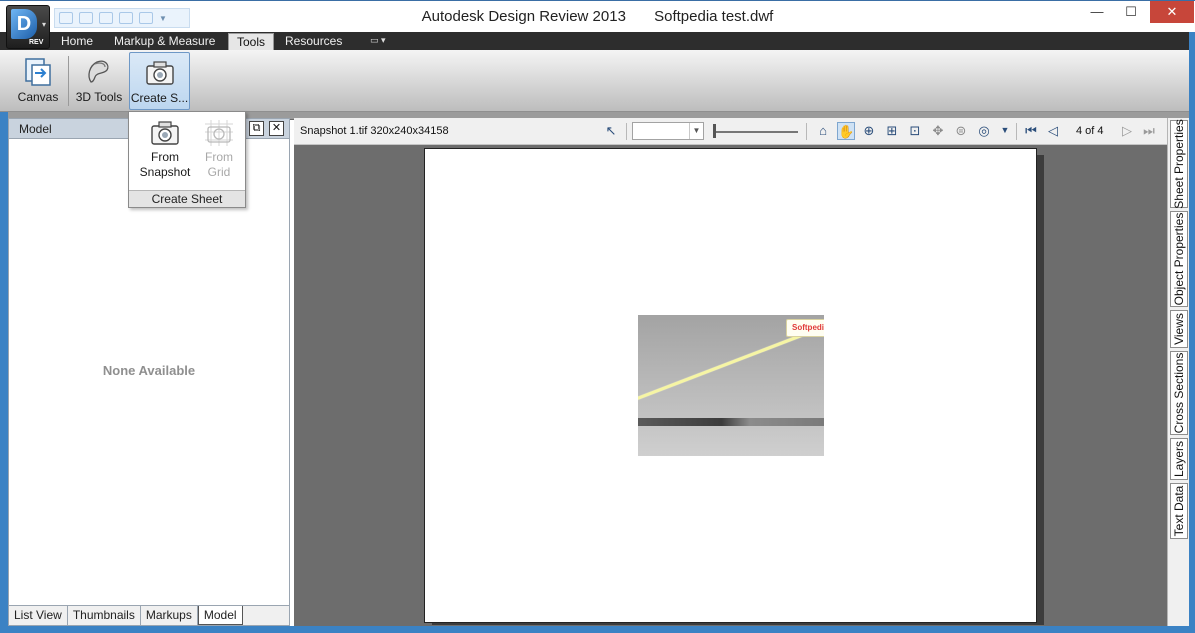  I want to click on tab-sheet-properties: Sheet Properties, so click(1179, 164).